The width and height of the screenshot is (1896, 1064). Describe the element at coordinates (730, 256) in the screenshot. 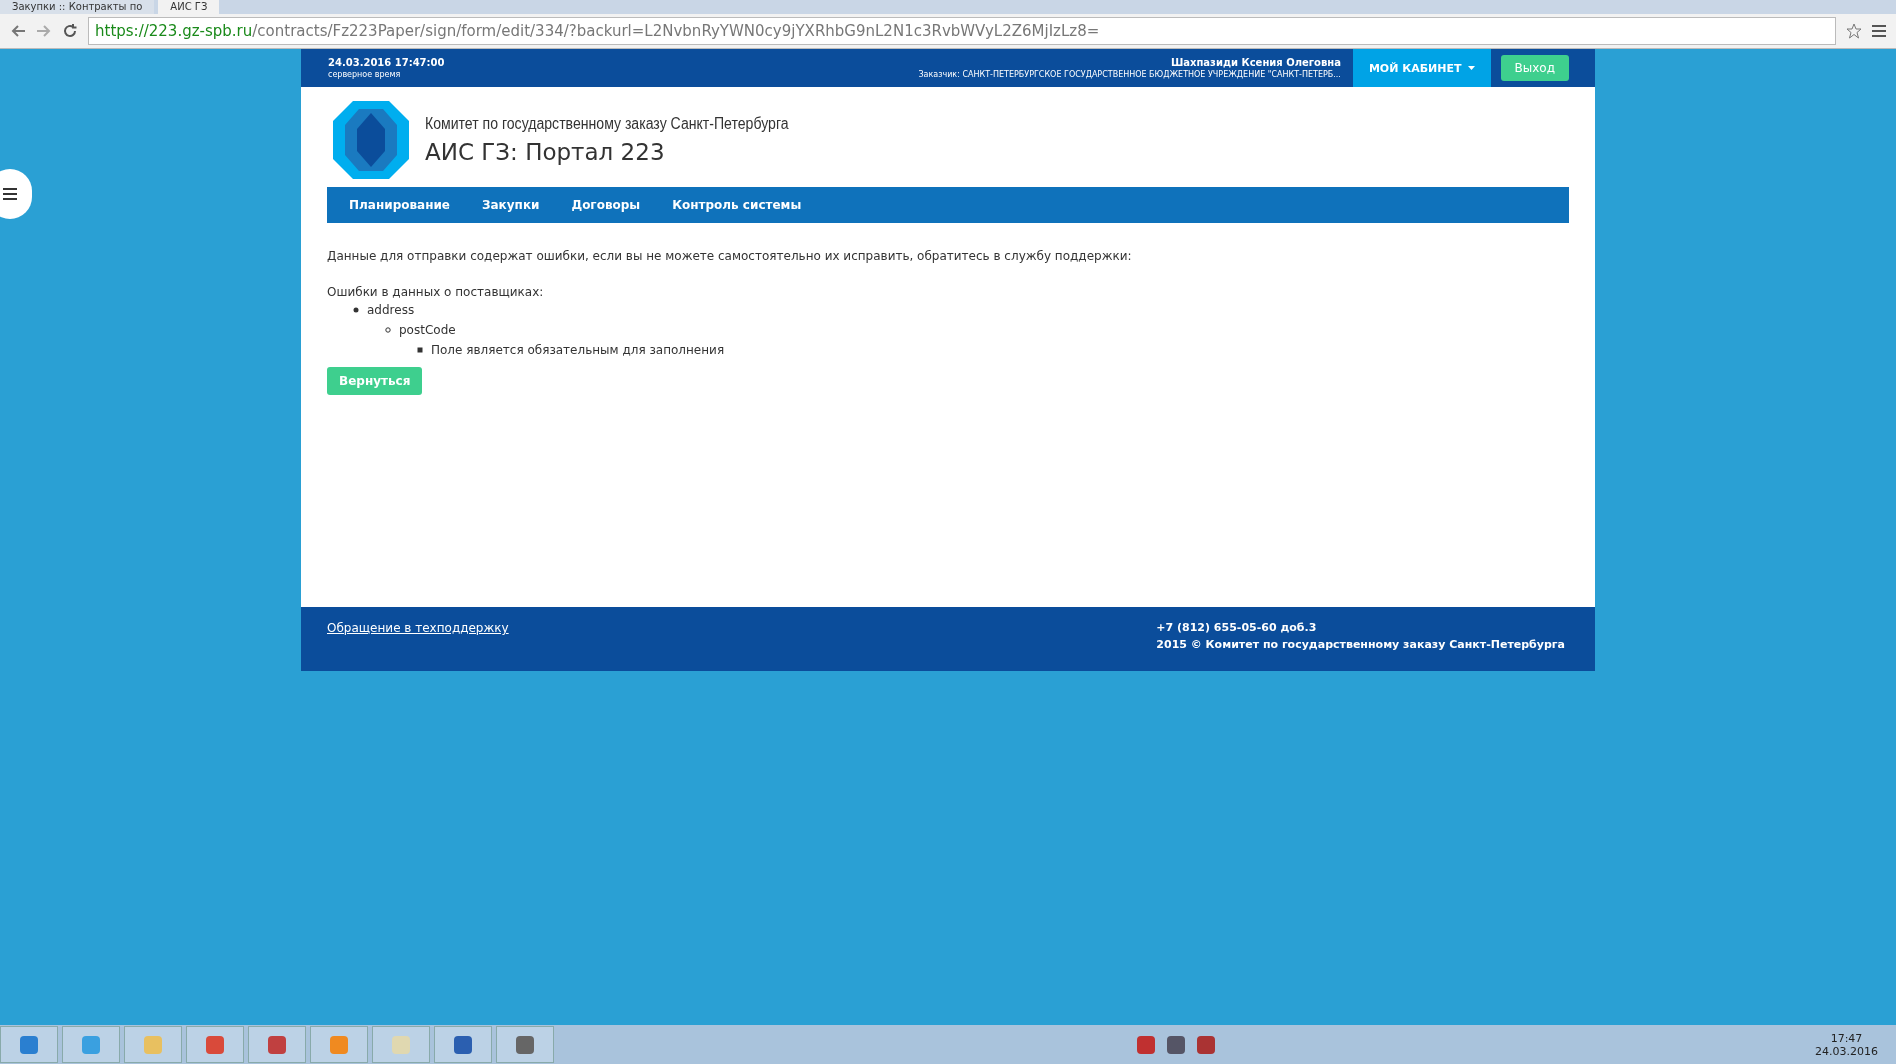

I see `error-message: Данные для отправки содержат ошибки, если вы не можете самостоятельно их исправить, обратитесь в службу поддержки:` at that location.